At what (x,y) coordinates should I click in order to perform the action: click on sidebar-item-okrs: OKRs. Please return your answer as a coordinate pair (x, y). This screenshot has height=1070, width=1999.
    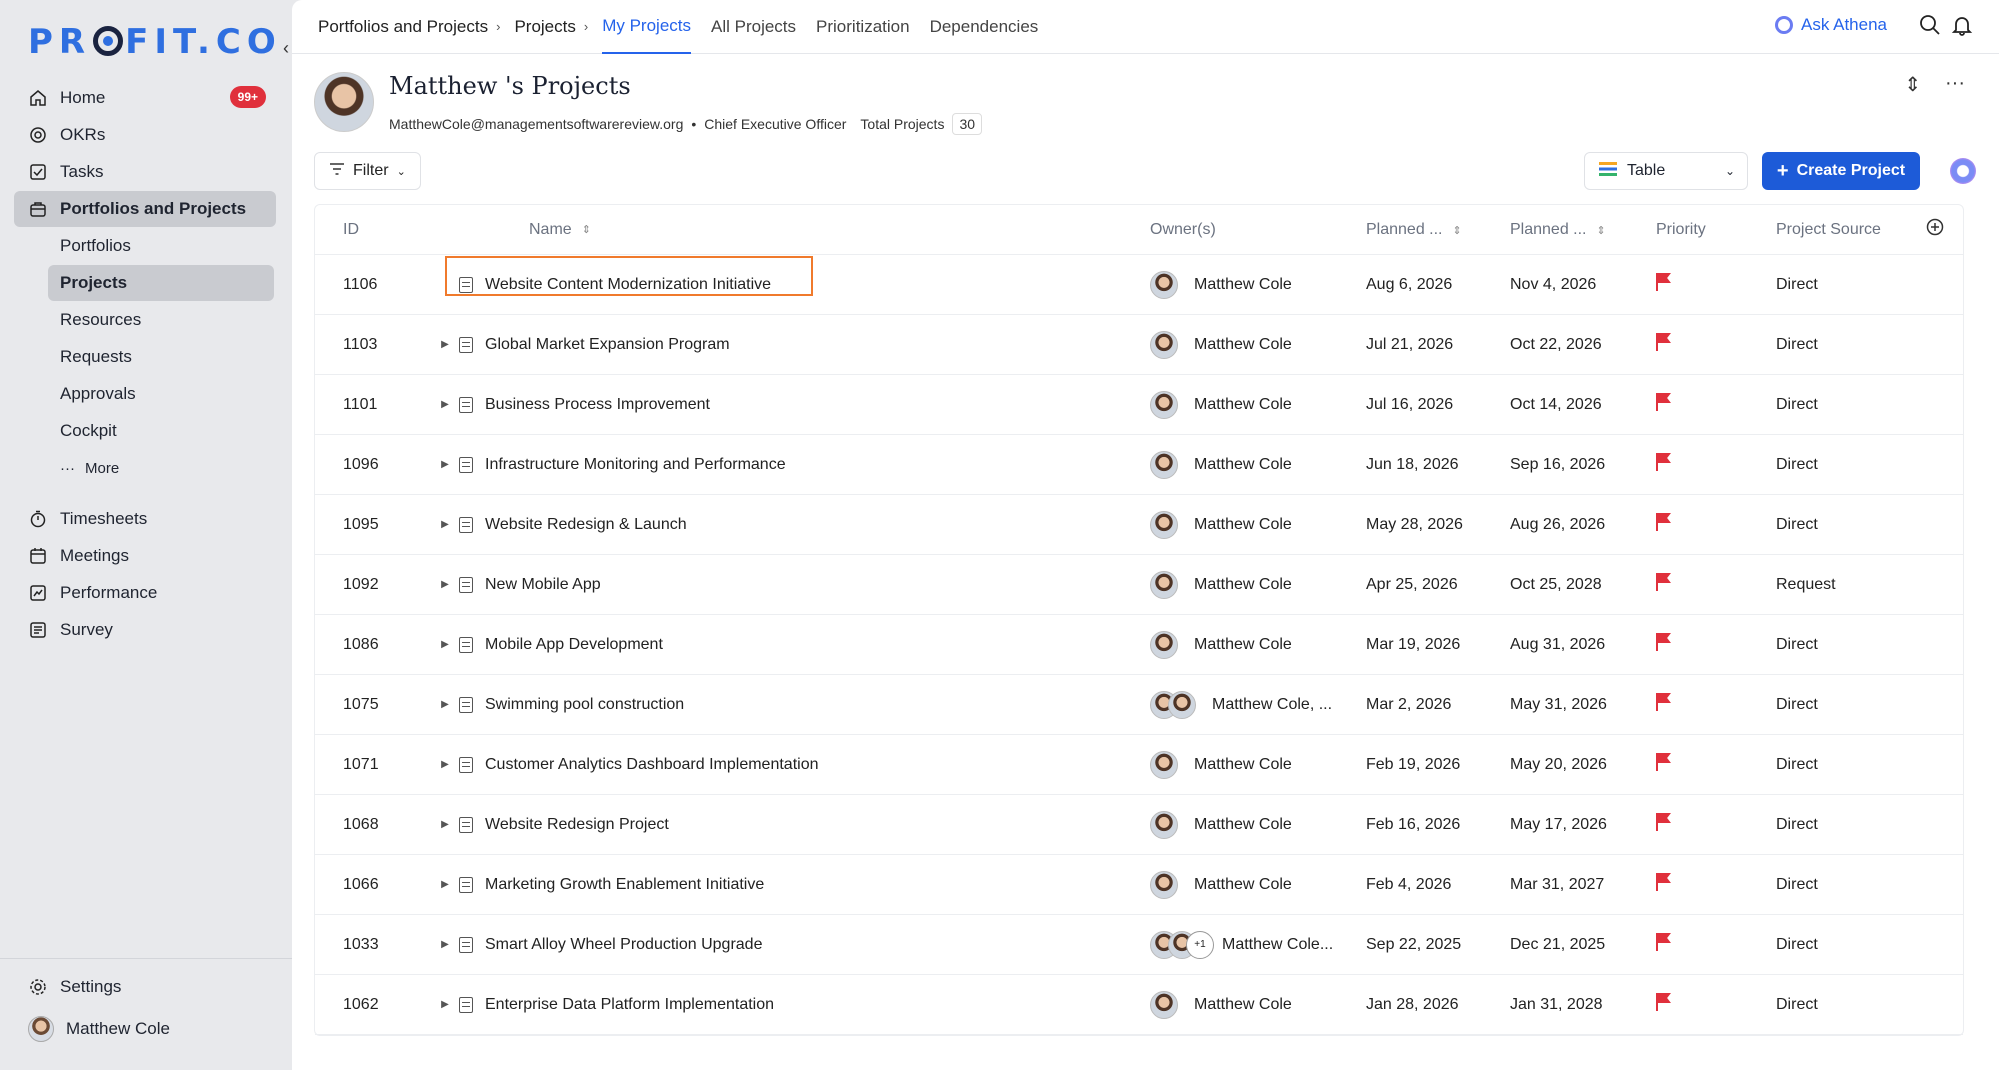
    Looking at the image, I should click on (145, 135).